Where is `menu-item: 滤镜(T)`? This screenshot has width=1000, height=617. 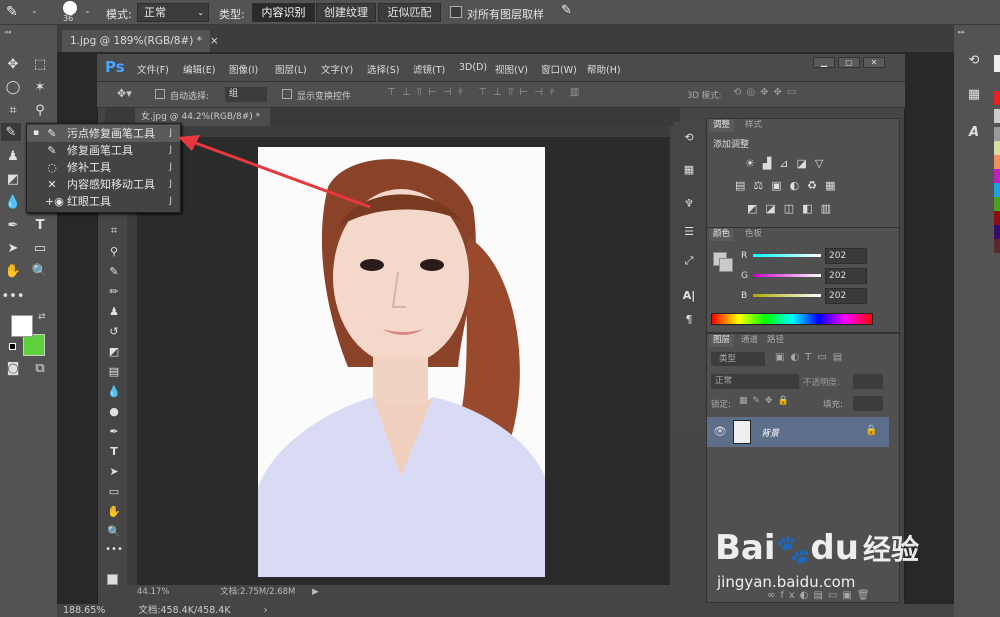 menu-item: 滤镜(T) is located at coordinates (429, 69).